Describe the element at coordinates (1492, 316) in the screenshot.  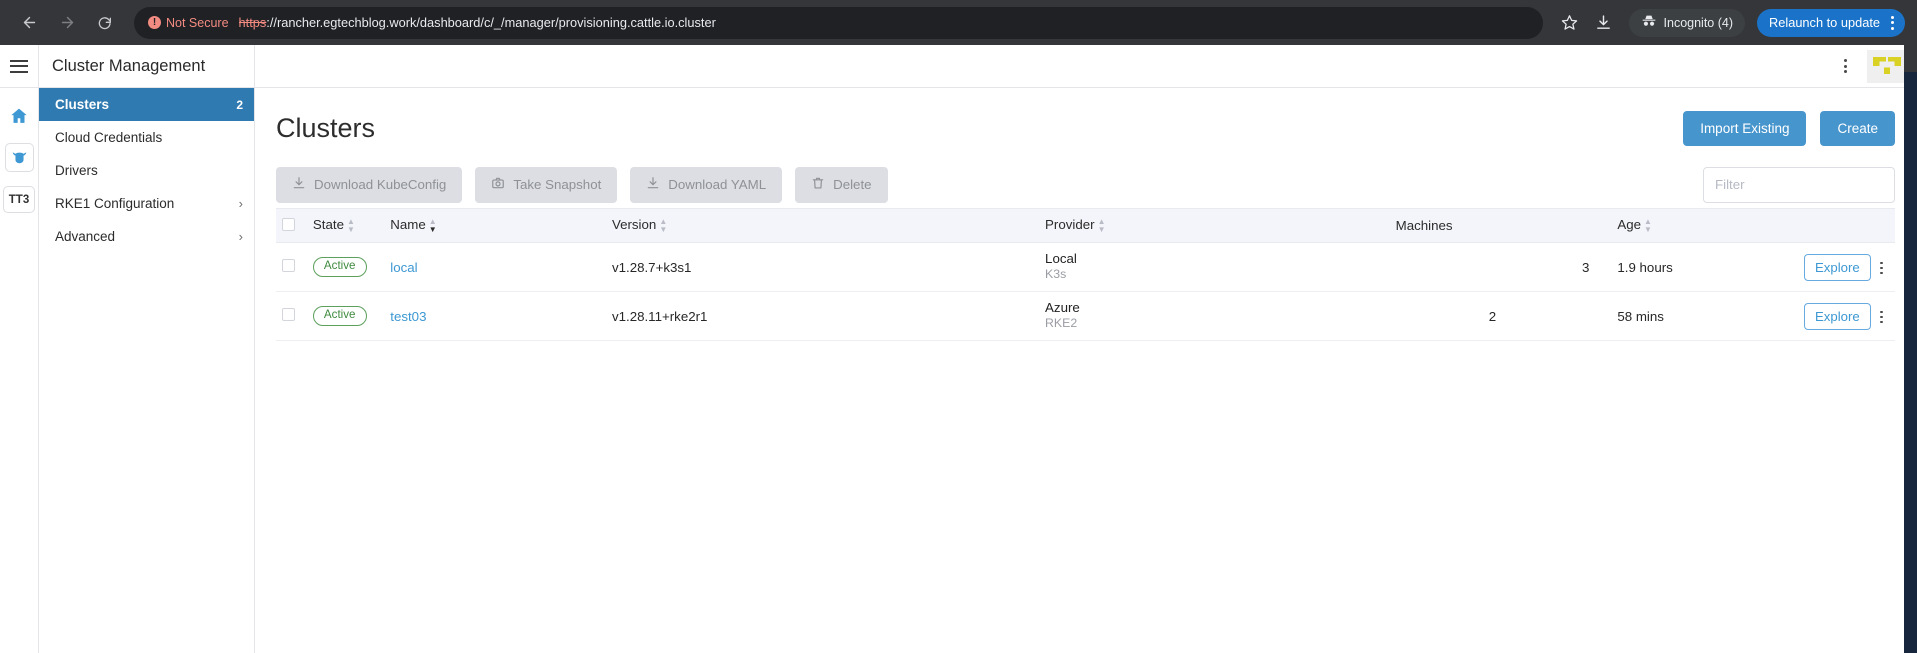
I see `machines-count: 2` at that location.